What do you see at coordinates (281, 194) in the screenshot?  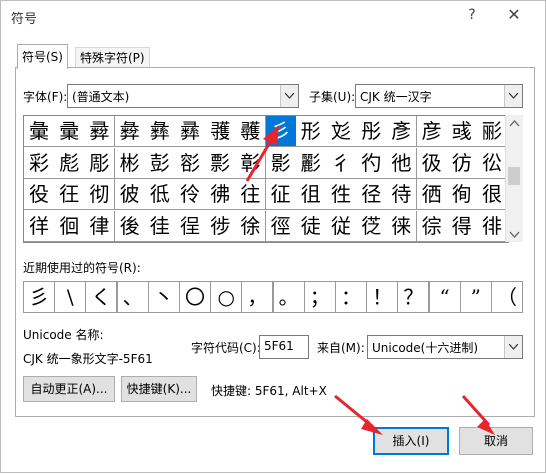 I see `symbol-cell: 征` at bounding box center [281, 194].